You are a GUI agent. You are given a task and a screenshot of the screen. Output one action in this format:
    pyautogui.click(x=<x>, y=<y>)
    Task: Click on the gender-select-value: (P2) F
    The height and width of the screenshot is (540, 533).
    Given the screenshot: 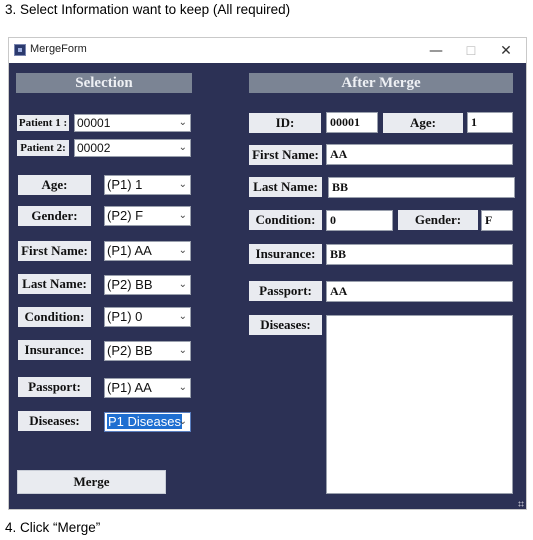 What is the action you would take?
    pyautogui.click(x=125, y=215)
    